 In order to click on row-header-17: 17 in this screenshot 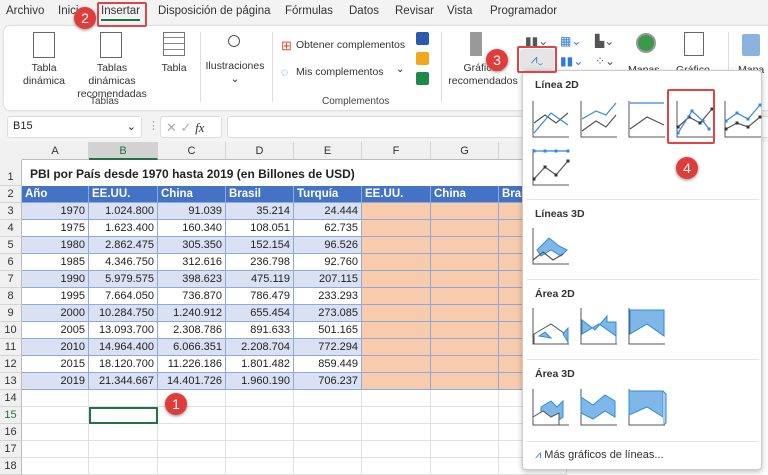, I will do `click(11, 449)`.